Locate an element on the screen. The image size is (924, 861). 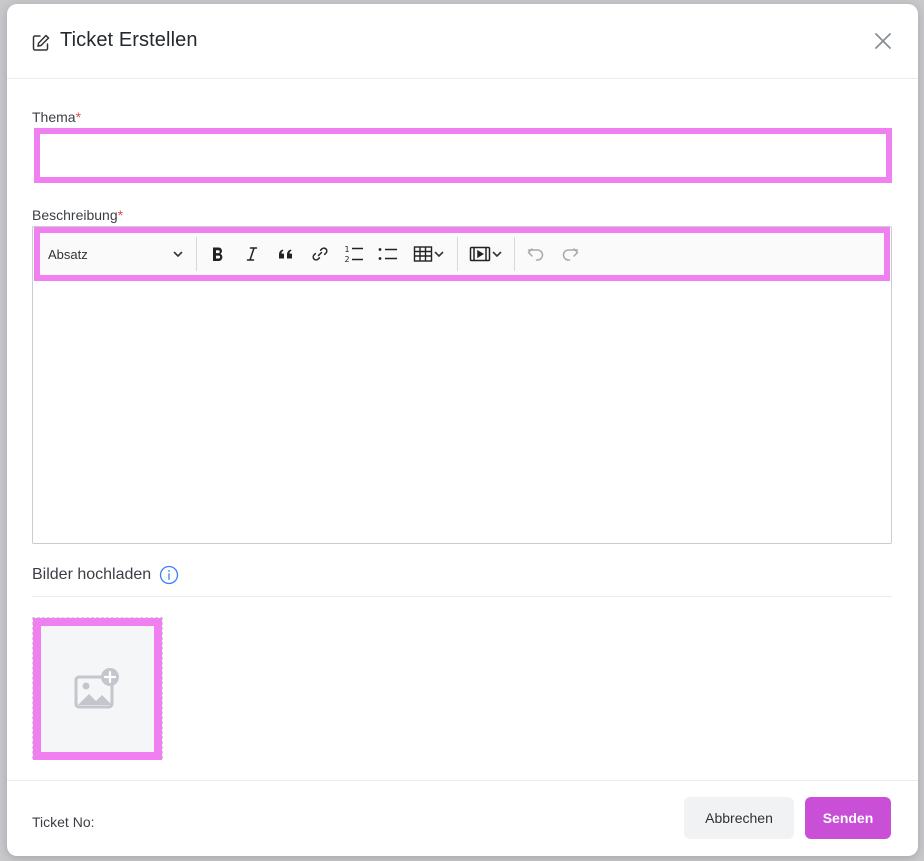
thema-label-text: Thema is located at coordinates (54, 117).